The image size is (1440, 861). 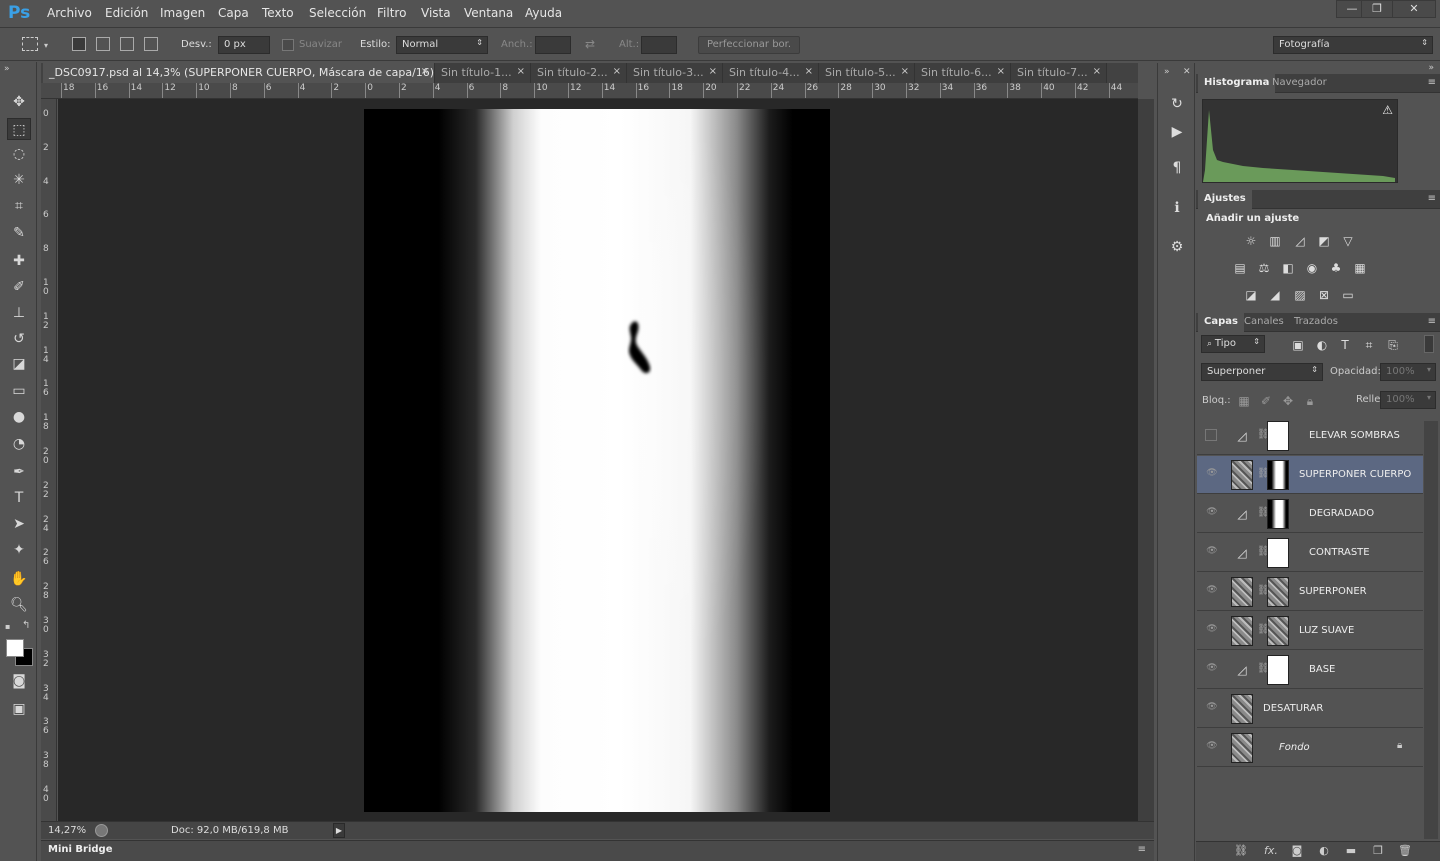 What do you see at coordinates (182, 13) in the screenshot?
I see `menu-imagen: Imagen` at bounding box center [182, 13].